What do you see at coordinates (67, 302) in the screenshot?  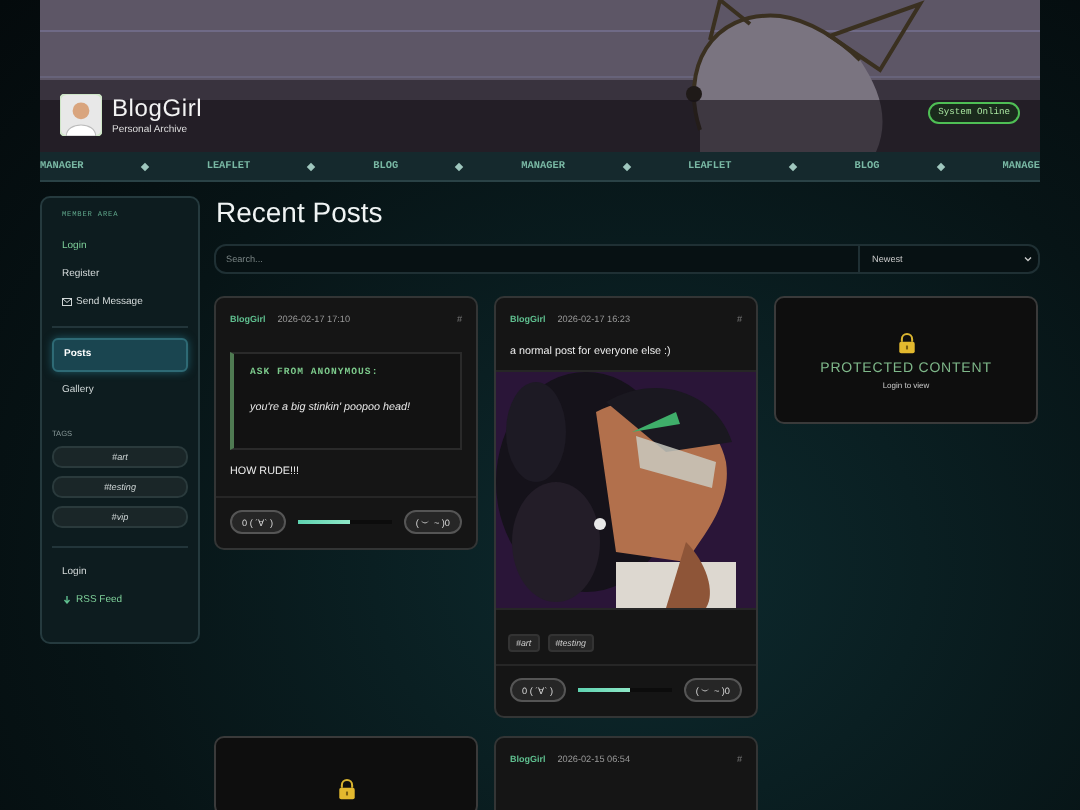 I see `mail-icon` at bounding box center [67, 302].